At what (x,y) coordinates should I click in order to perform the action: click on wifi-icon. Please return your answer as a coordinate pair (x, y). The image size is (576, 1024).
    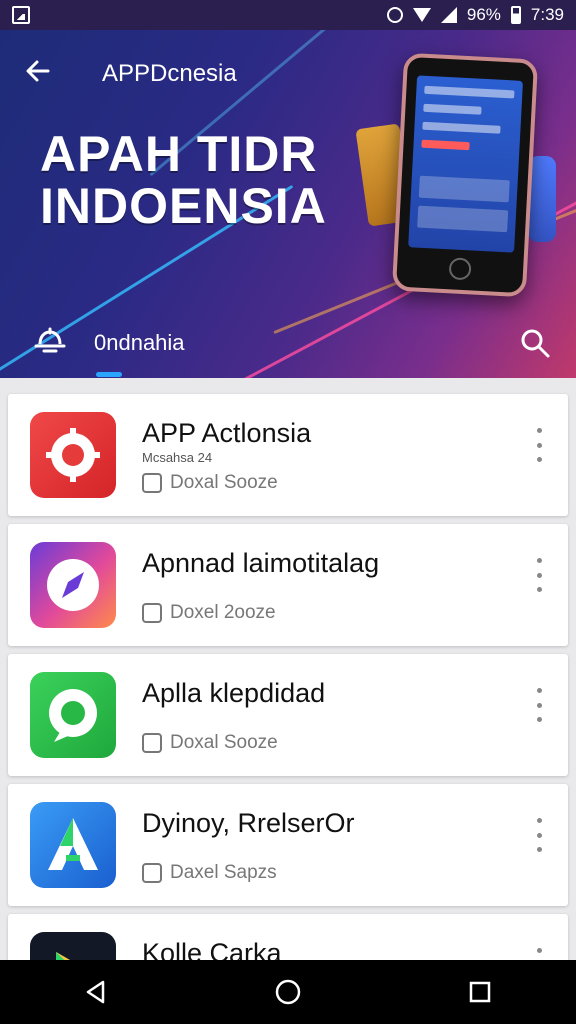
    Looking at the image, I should click on (421, 15).